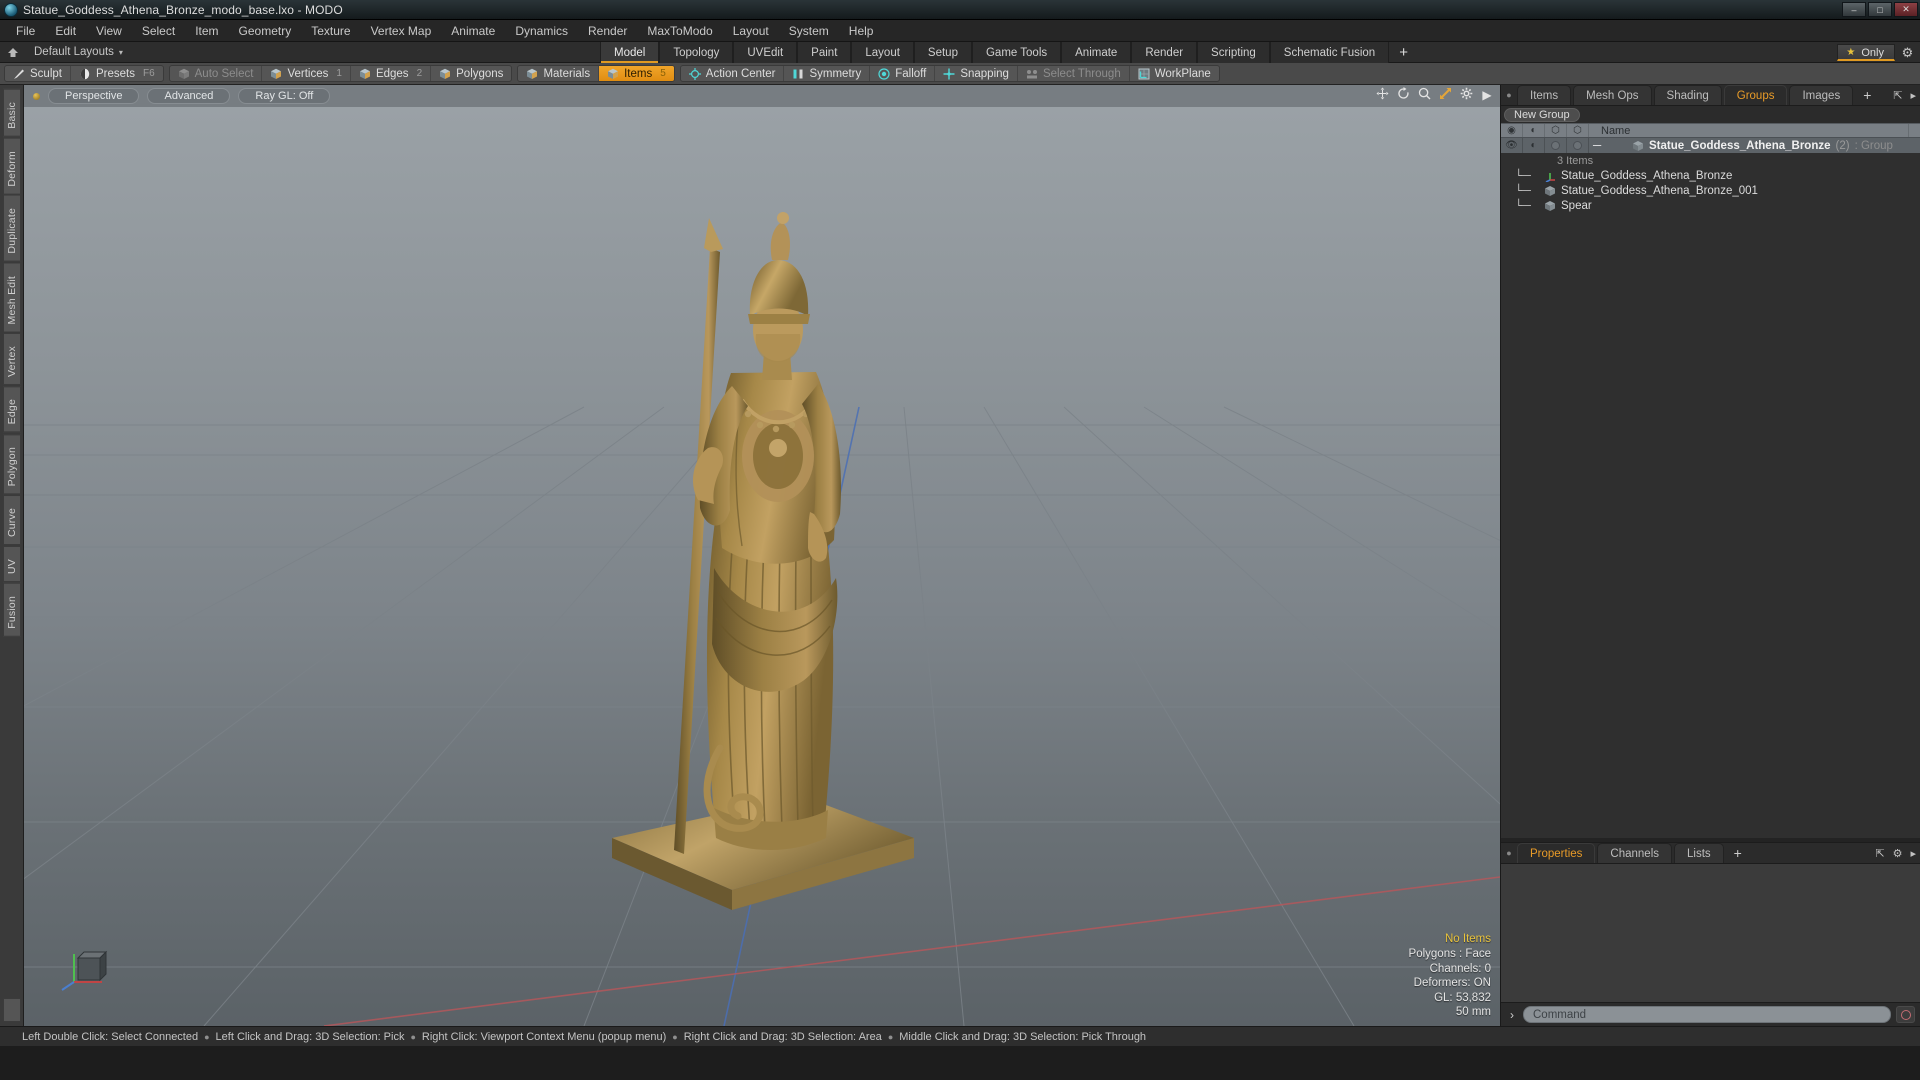 Image resolution: width=1920 pixels, height=1080 pixels. What do you see at coordinates (117, 73) in the screenshot?
I see `mode-button-presets: Presets F6` at bounding box center [117, 73].